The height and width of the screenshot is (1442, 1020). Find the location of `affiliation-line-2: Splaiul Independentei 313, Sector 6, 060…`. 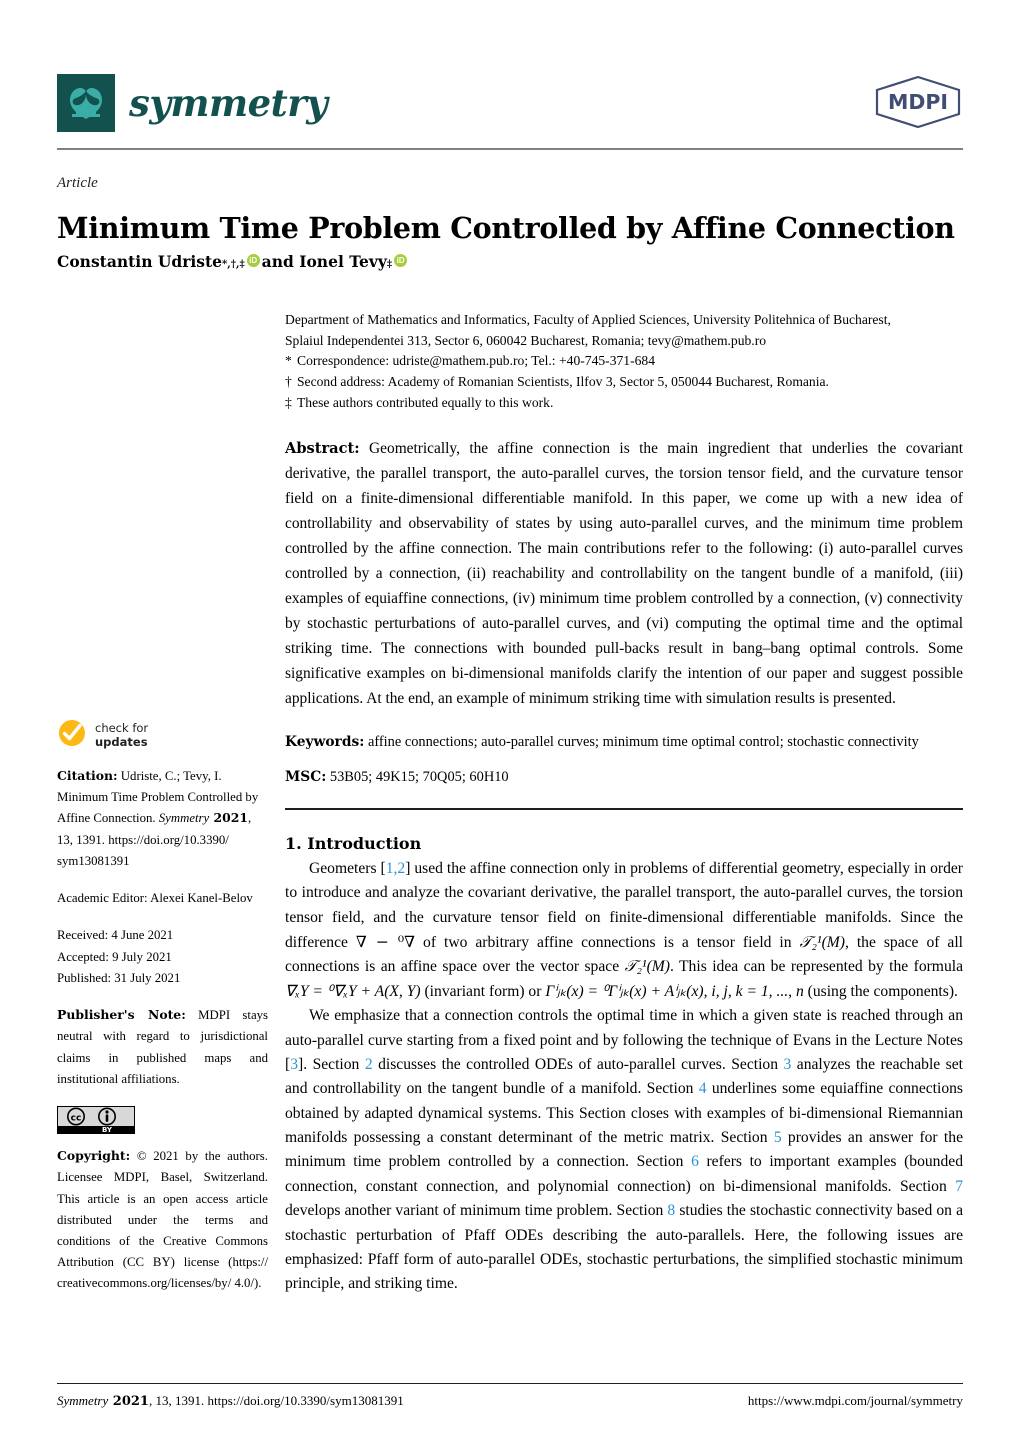

affiliation-line-2: Splaiul Independentei 313, Sector 6, 060… is located at coordinates (526, 340).